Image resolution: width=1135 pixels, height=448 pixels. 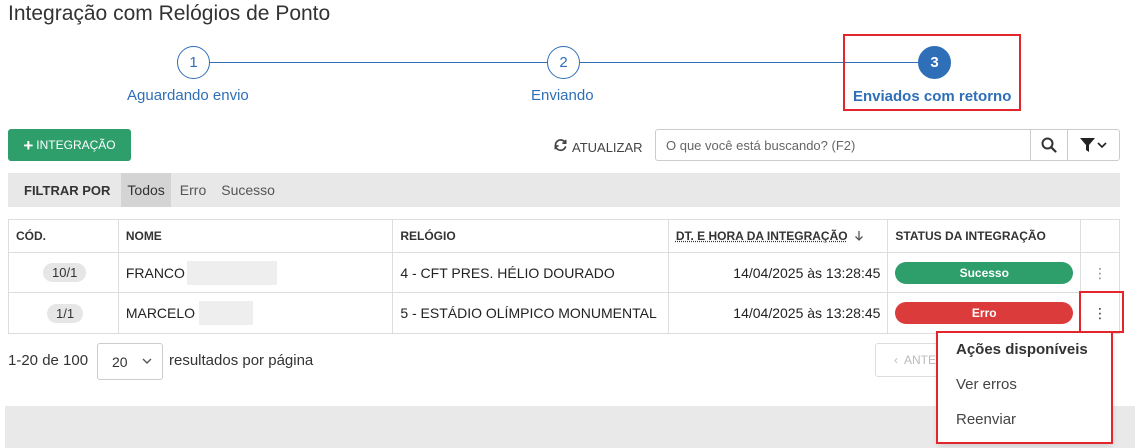 I want to click on advanced-filter-button, so click(x=1093, y=145).